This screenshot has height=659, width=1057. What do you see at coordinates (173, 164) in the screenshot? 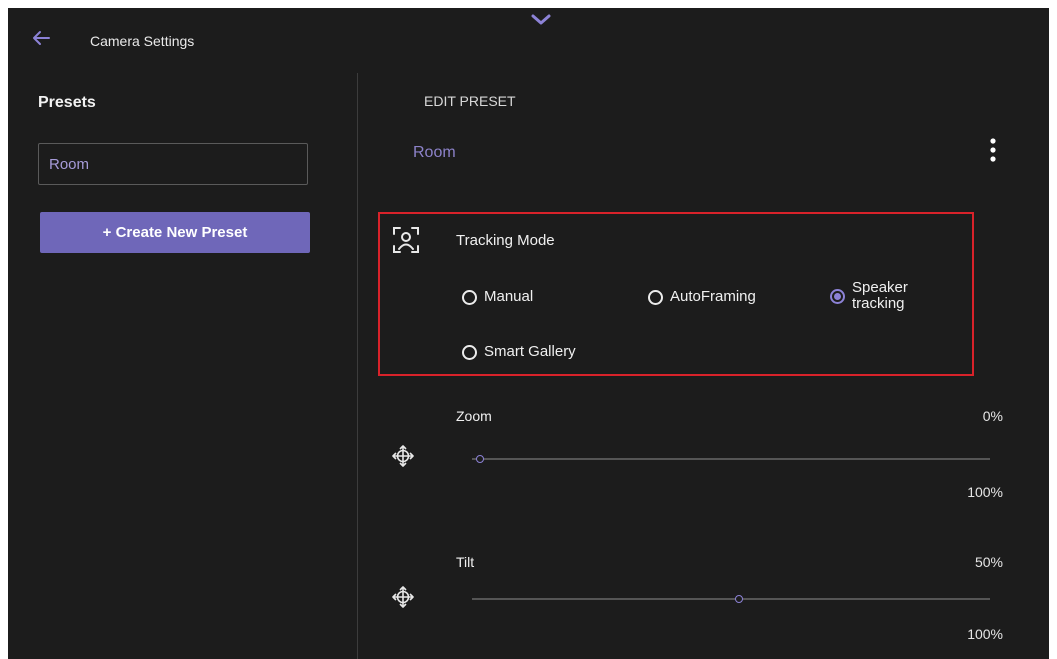
I see `preset-item-room: Room` at bounding box center [173, 164].